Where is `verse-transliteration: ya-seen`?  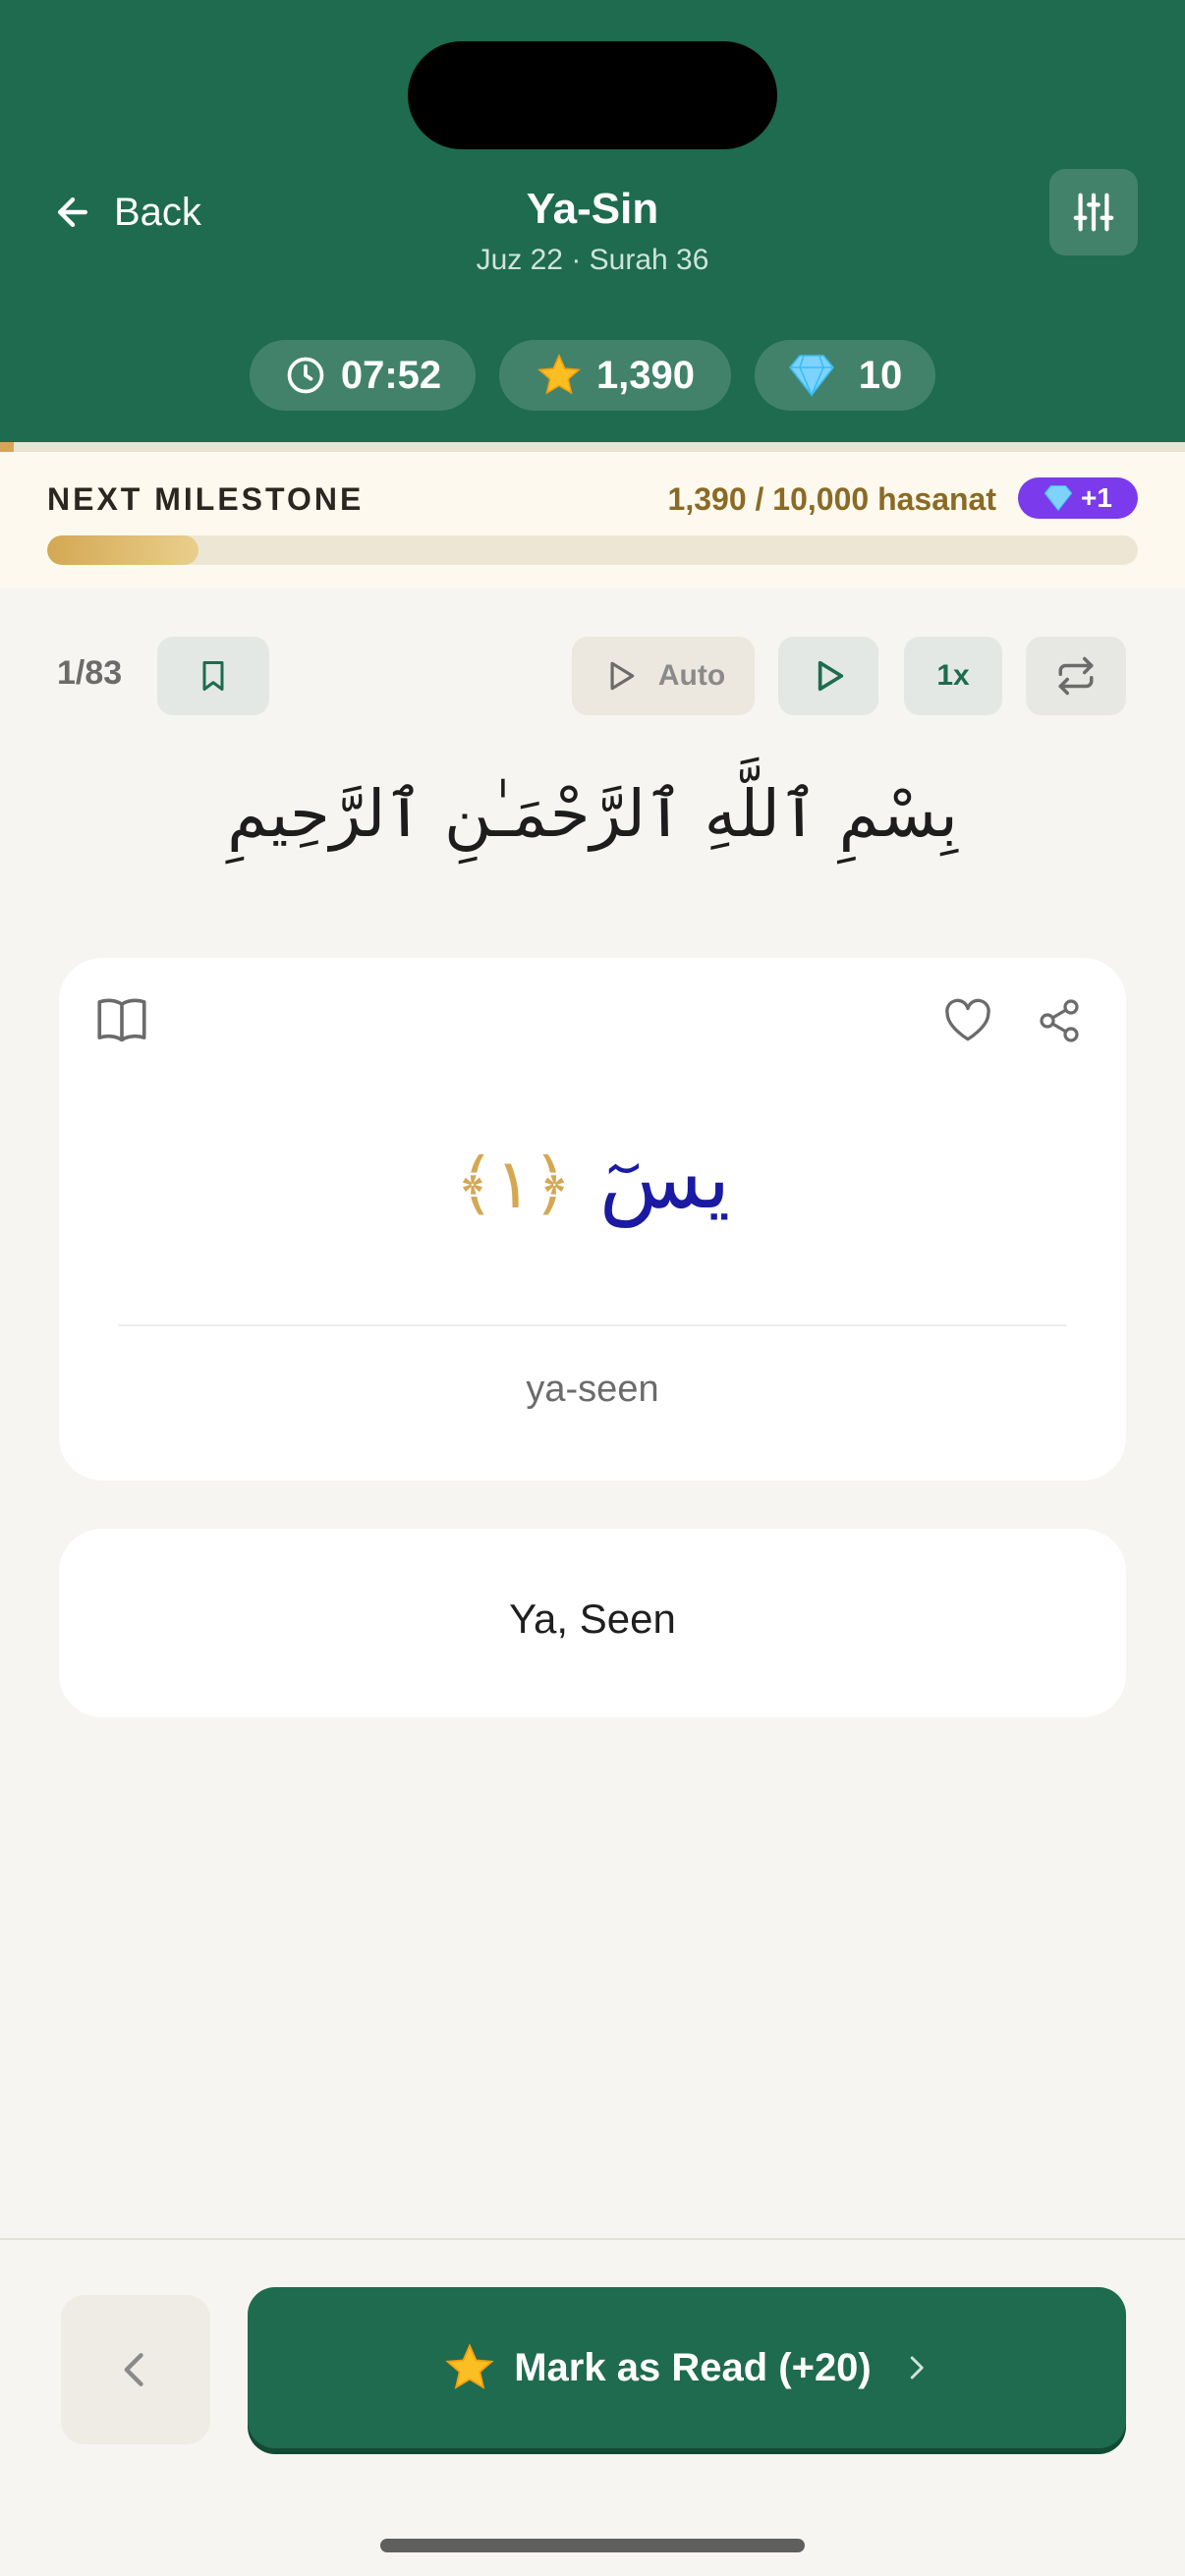 verse-transliteration: ya-seen is located at coordinates (592, 1389).